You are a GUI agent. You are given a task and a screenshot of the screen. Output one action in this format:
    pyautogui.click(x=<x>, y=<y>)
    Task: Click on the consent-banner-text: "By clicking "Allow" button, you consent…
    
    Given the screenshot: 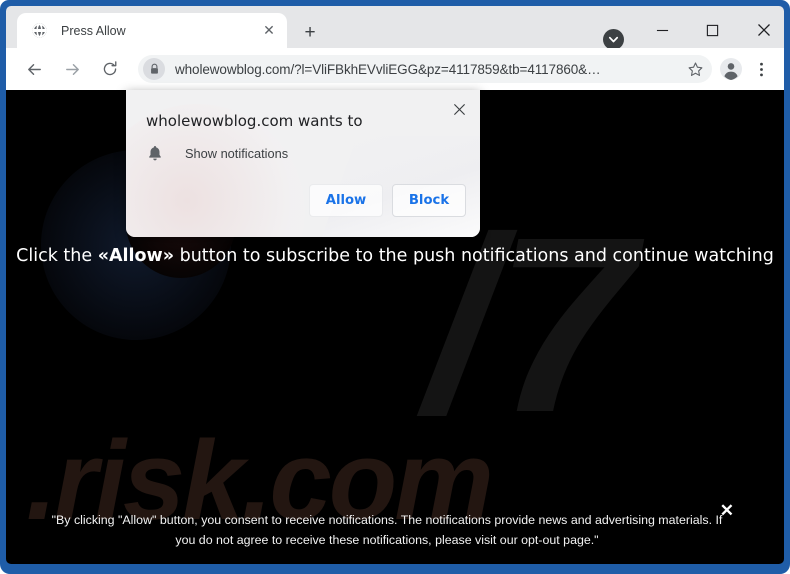 What is the action you would take?
    pyautogui.click(x=387, y=530)
    